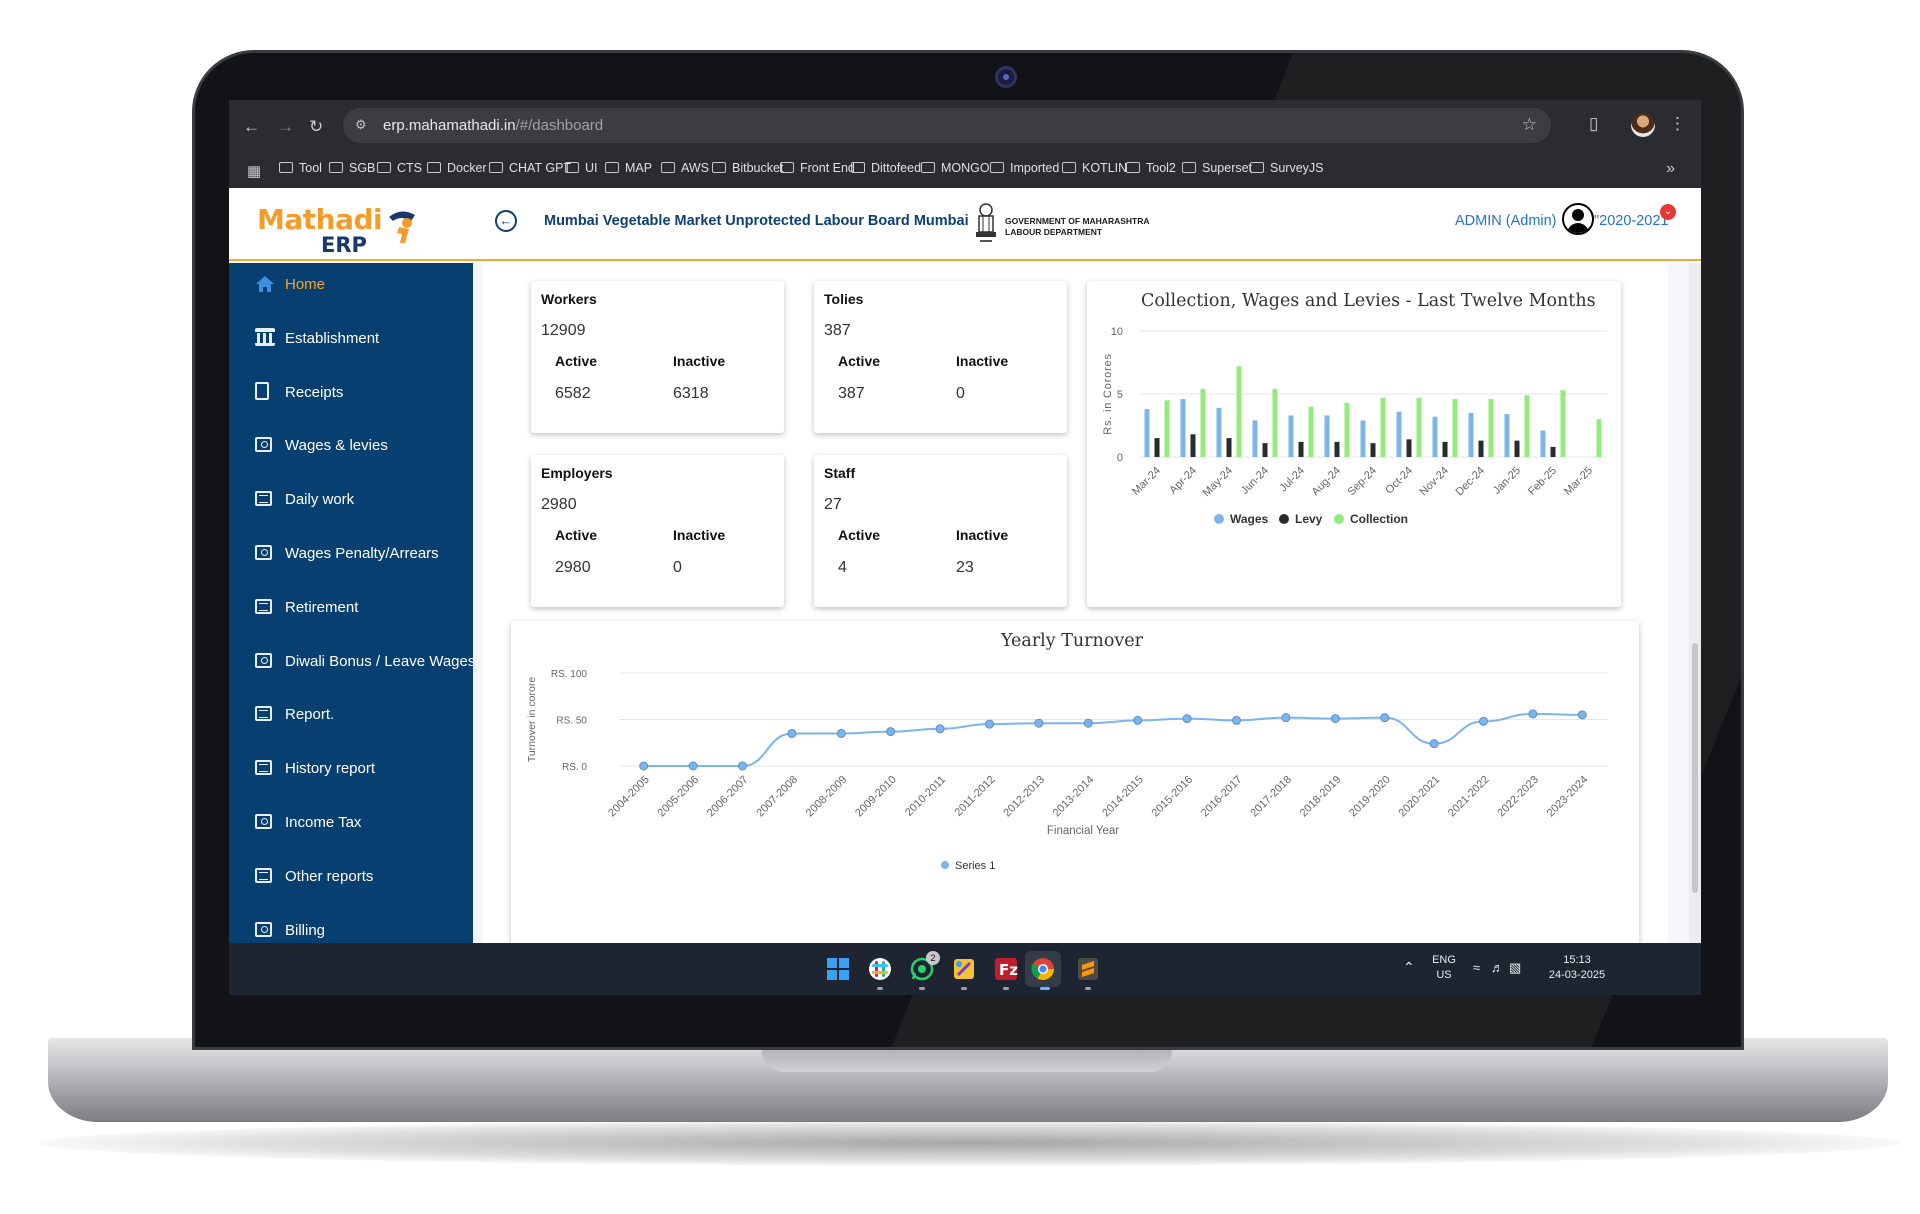  I want to click on bookmark-star-icon: ☆, so click(1529, 125).